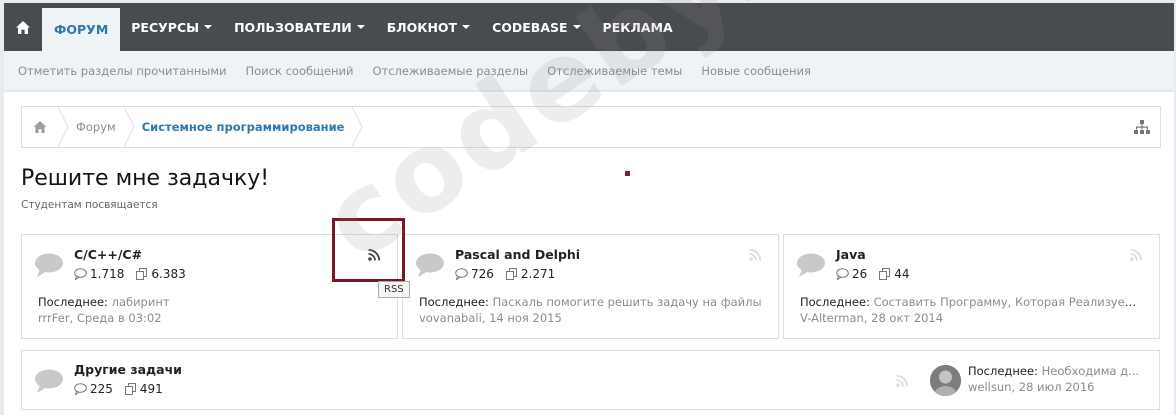 This screenshot has height=415, width=1176. Describe the element at coordinates (517, 254) in the screenshot. I see `forum-title-pascal: Pascal and Delphi` at that location.